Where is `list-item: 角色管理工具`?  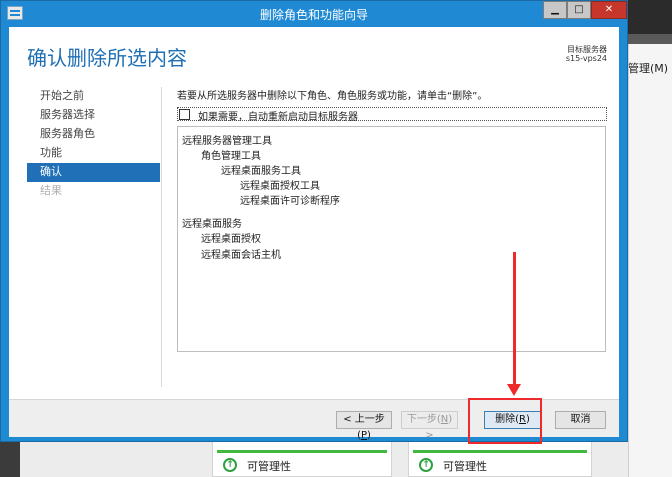
list-item: 角色管理工具 is located at coordinates (231, 156).